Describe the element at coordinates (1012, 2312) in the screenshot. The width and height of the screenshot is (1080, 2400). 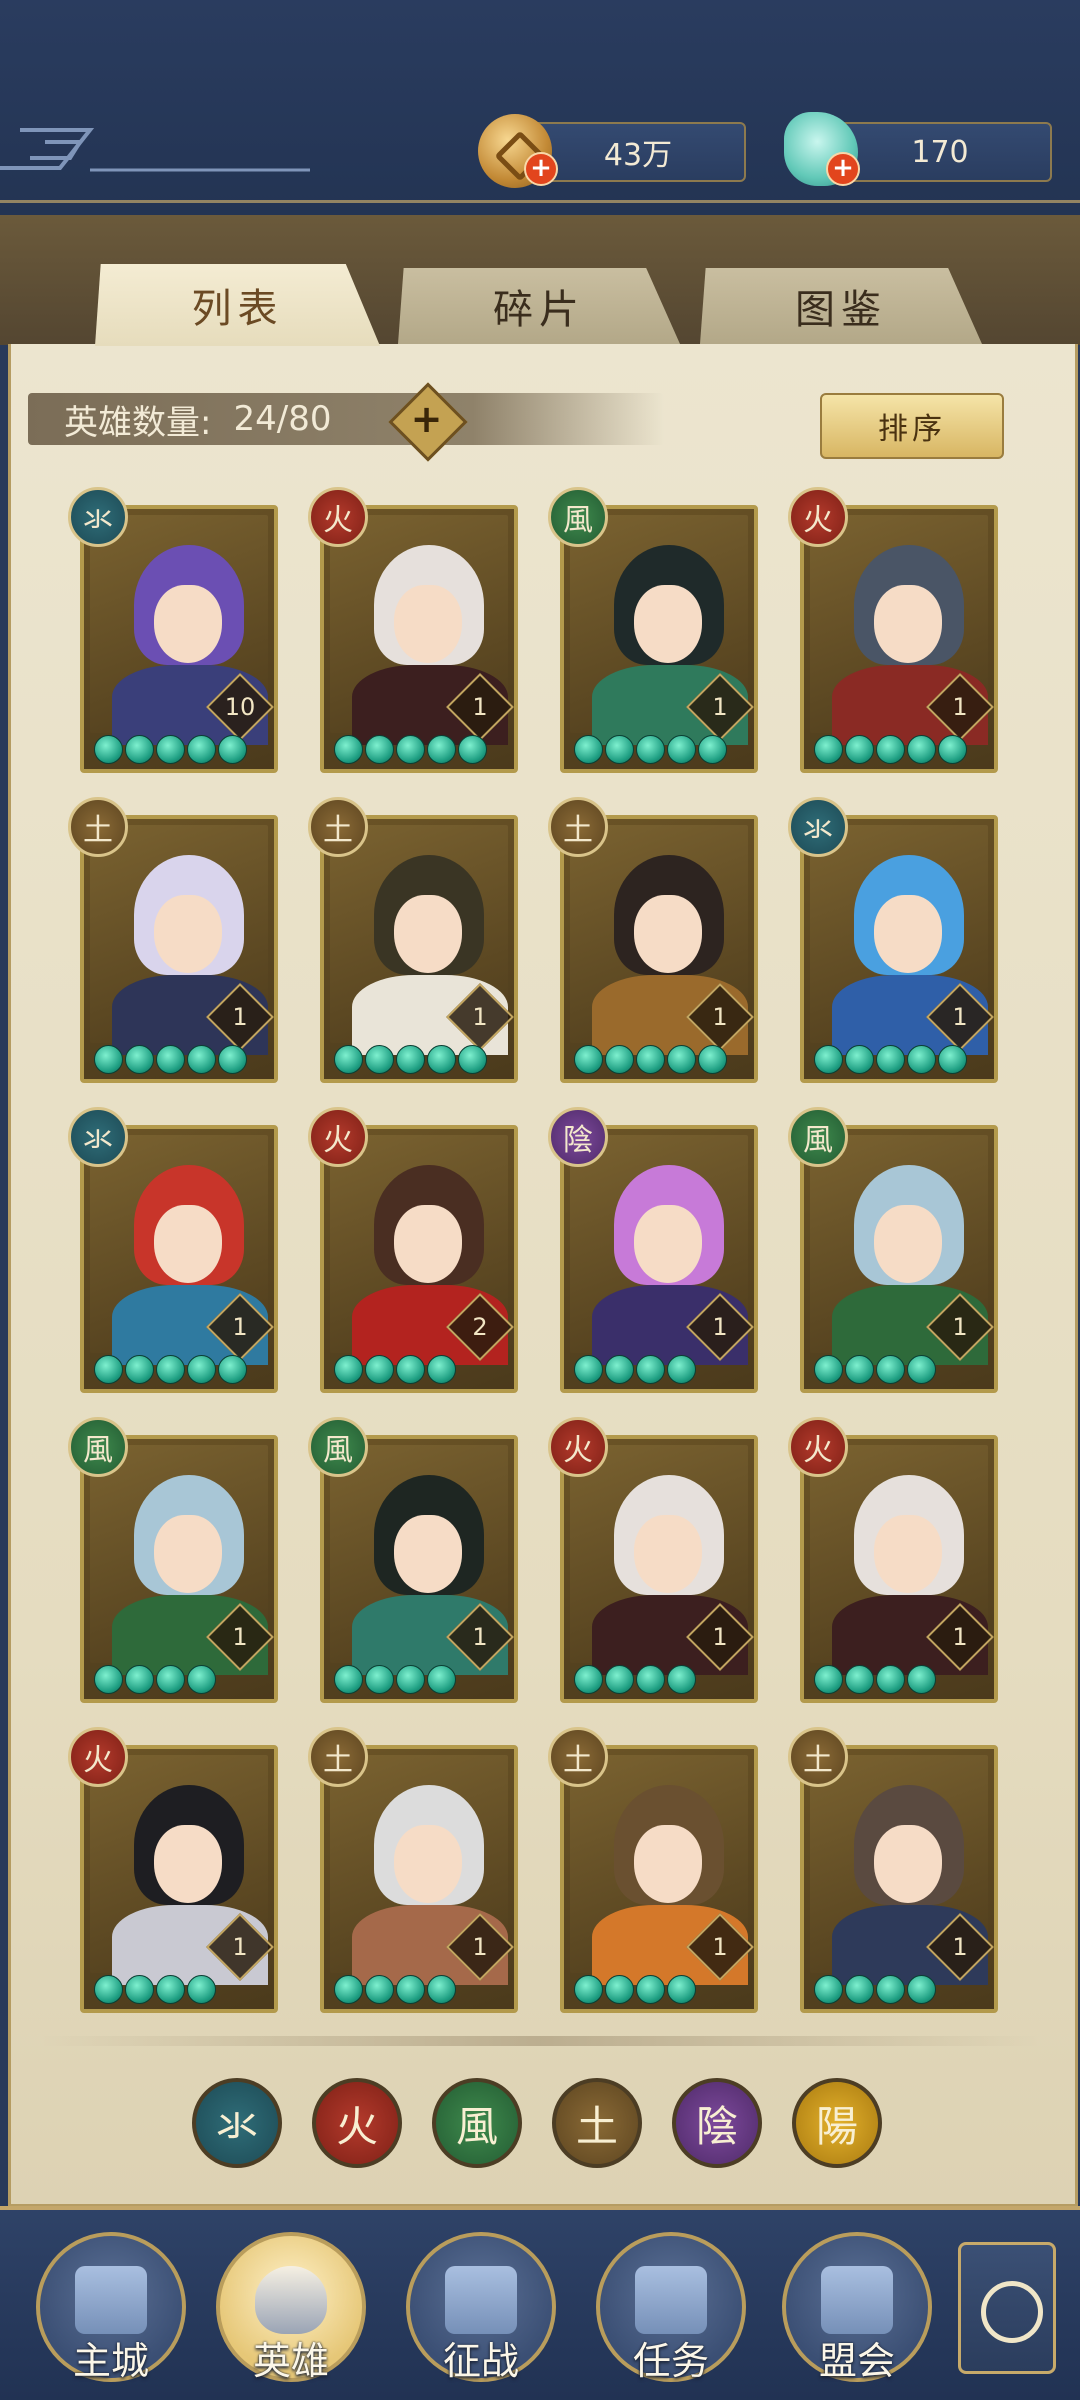
I see `flower-menu-icon` at that location.